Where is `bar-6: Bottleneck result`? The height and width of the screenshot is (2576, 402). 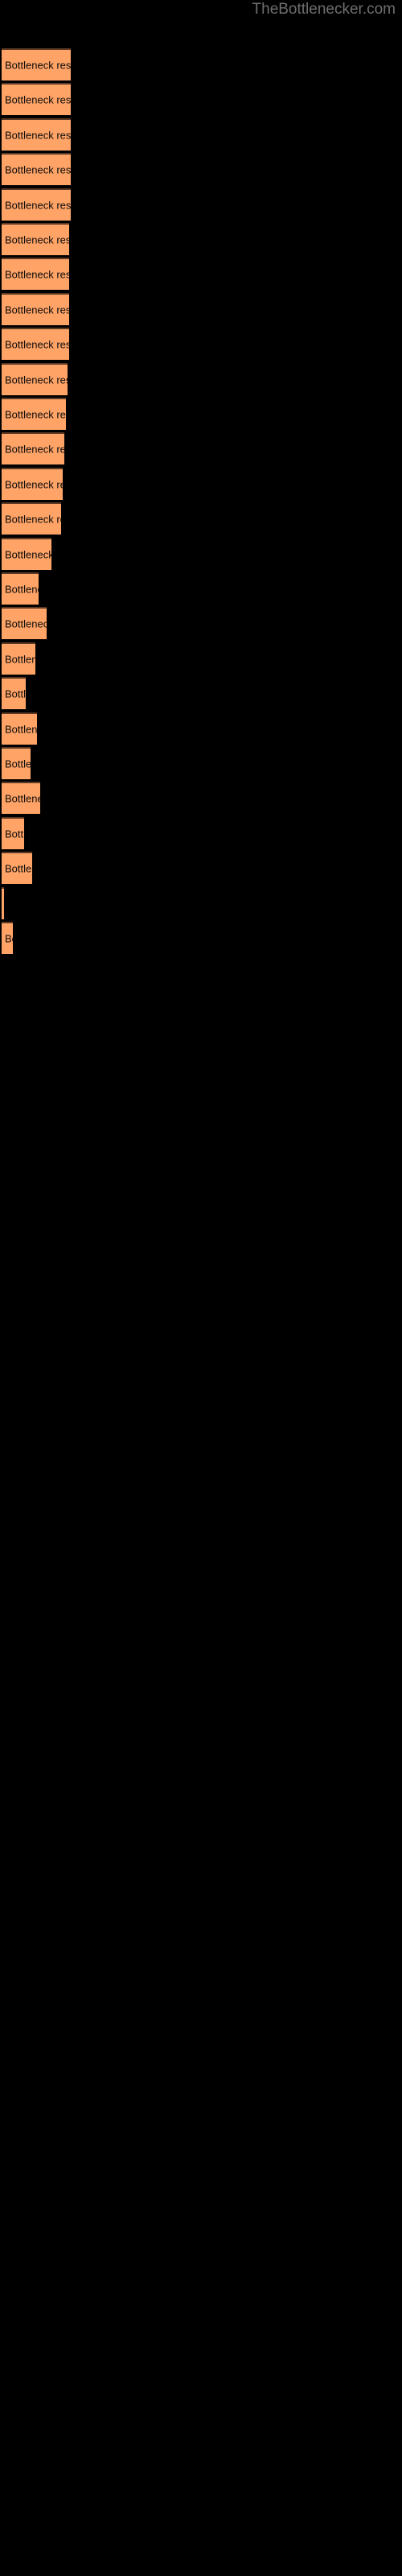 bar-6: Bottleneck result is located at coordinates (35, 239).